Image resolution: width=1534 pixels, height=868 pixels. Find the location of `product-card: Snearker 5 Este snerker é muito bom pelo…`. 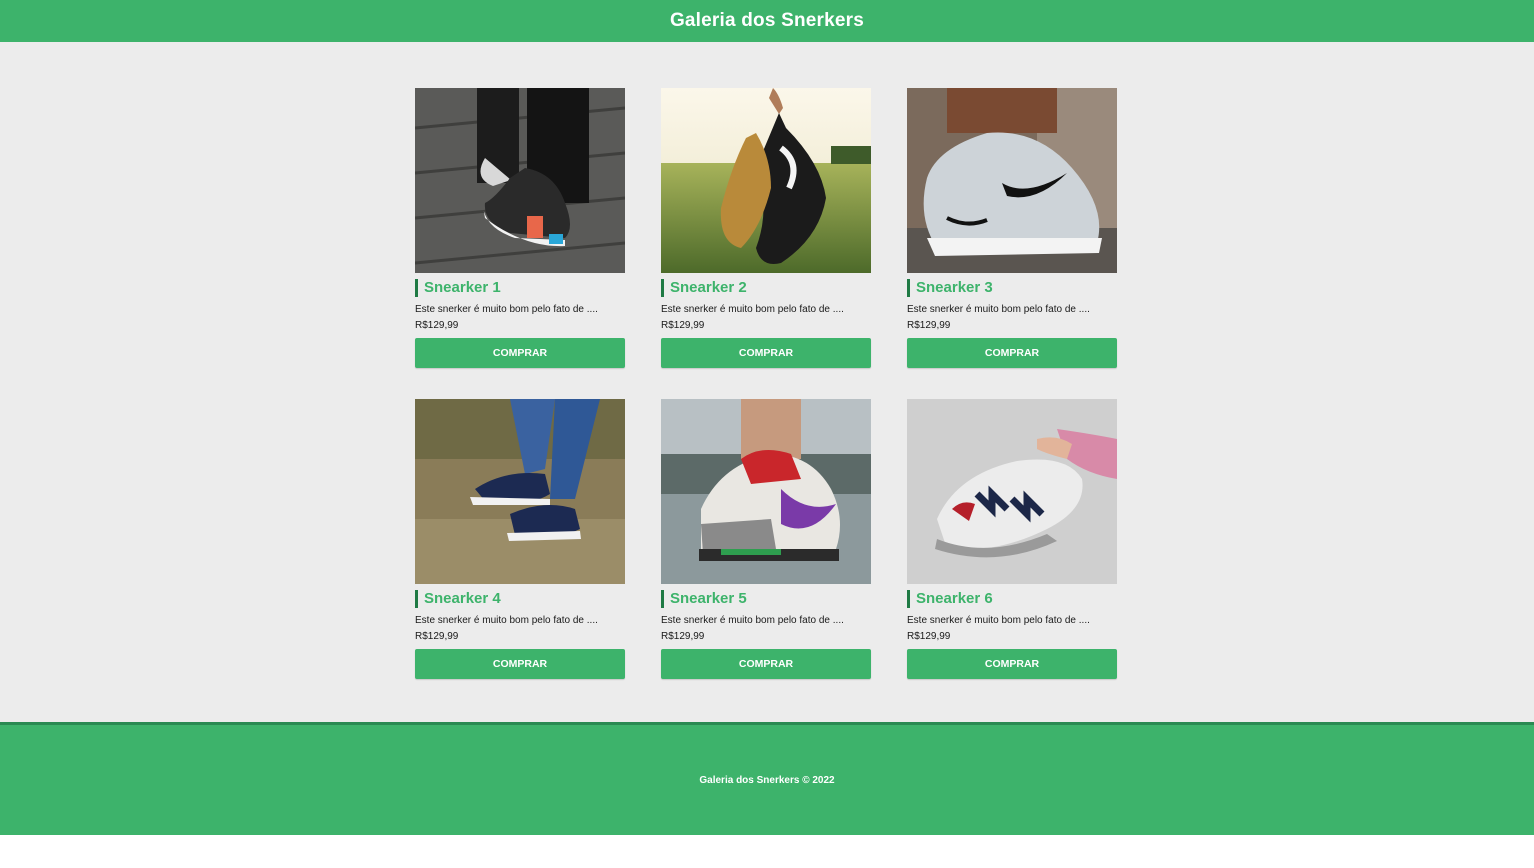

product-card: Snearker 5 Este snerker é muito bom pelo… is located at coordinates (766, 539).